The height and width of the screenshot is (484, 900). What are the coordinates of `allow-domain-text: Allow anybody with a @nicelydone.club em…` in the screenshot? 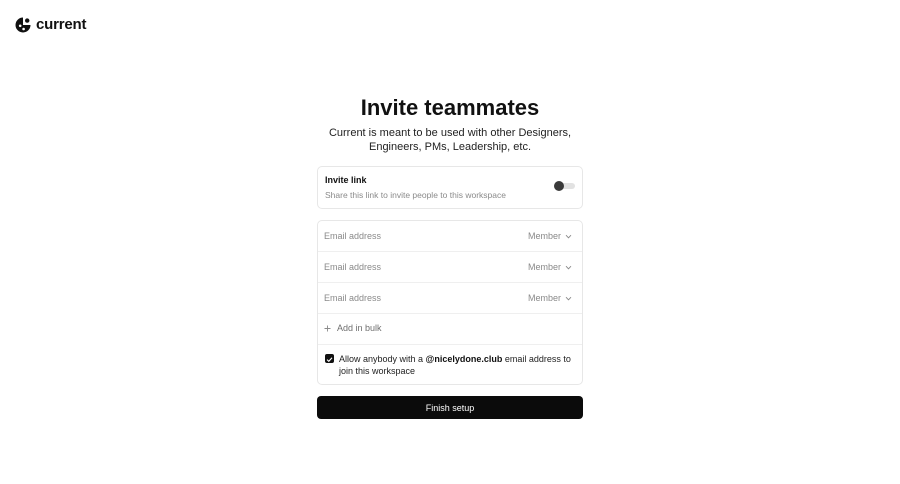 It's located at (459, 365).